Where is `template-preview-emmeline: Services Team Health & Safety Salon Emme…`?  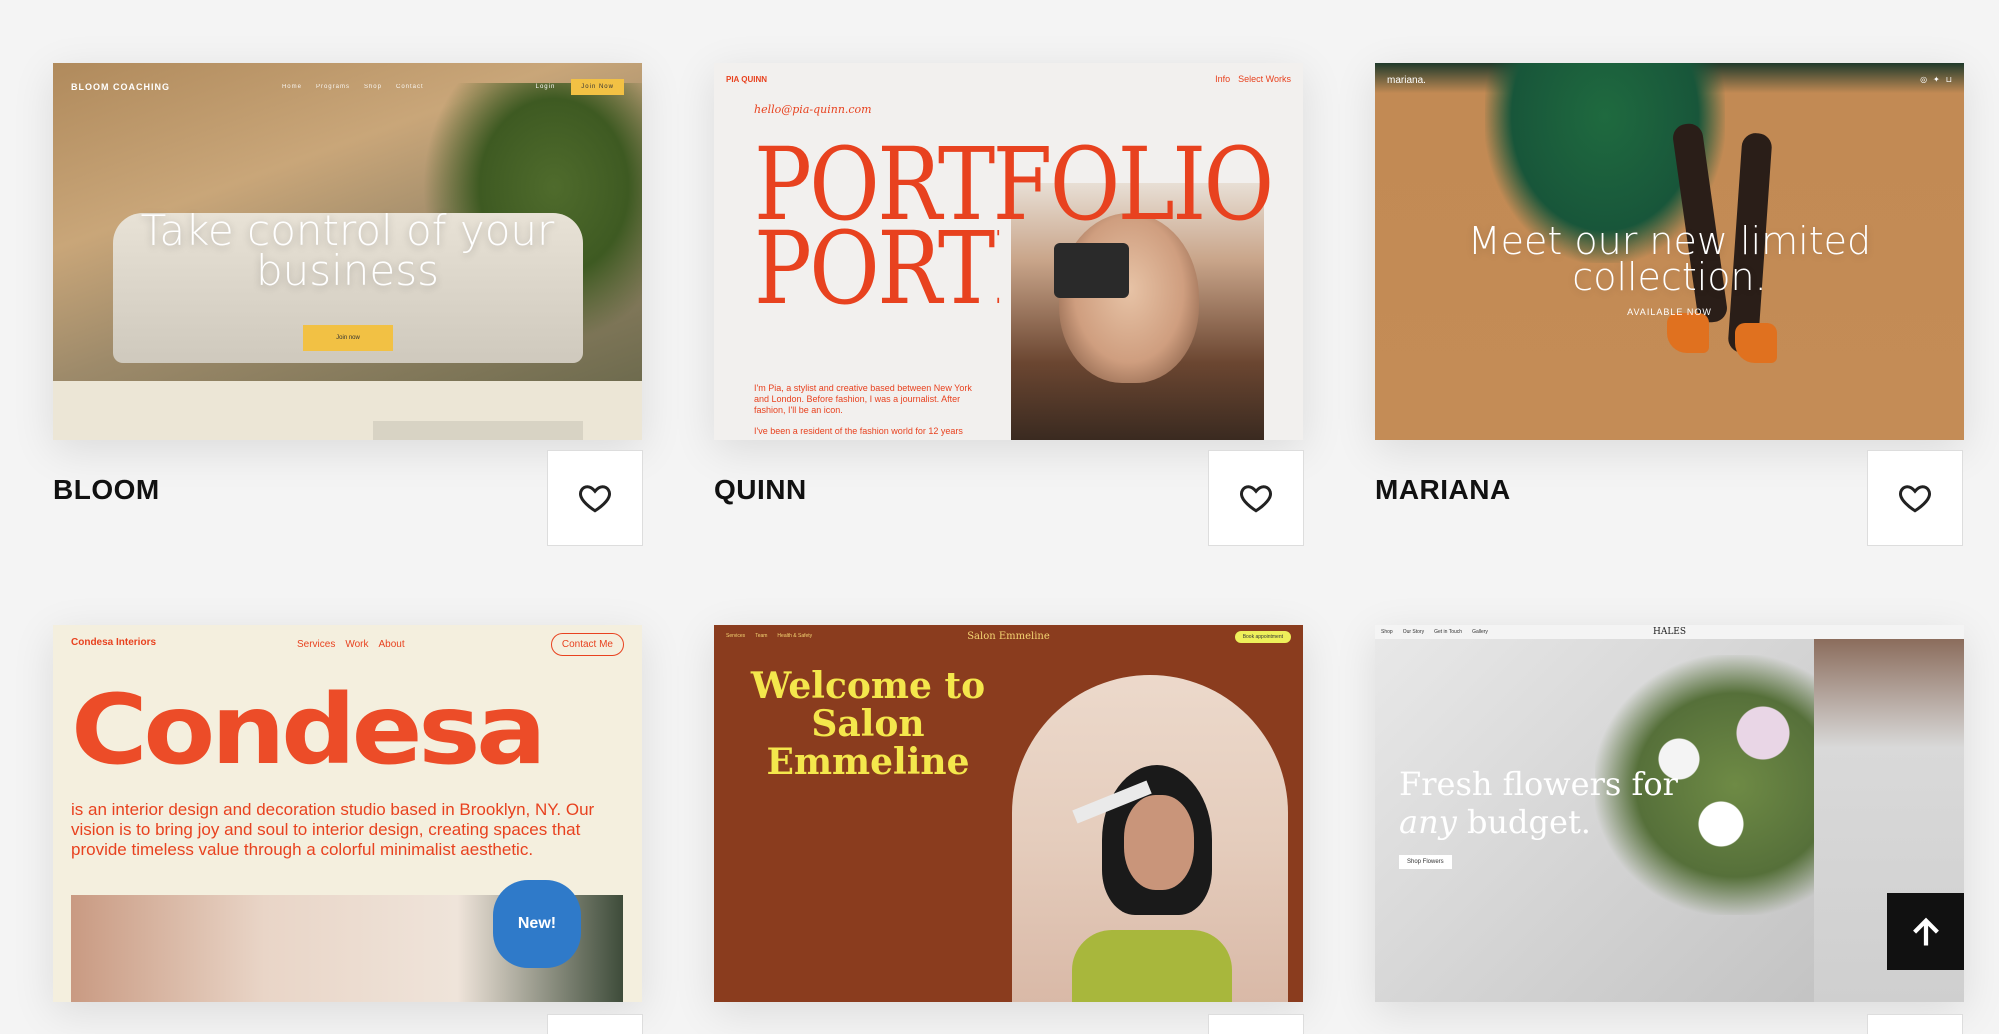
template-preview-emmeline: Services Team Health & Safety Salon Emme… is located at coordinates (1008, 813).